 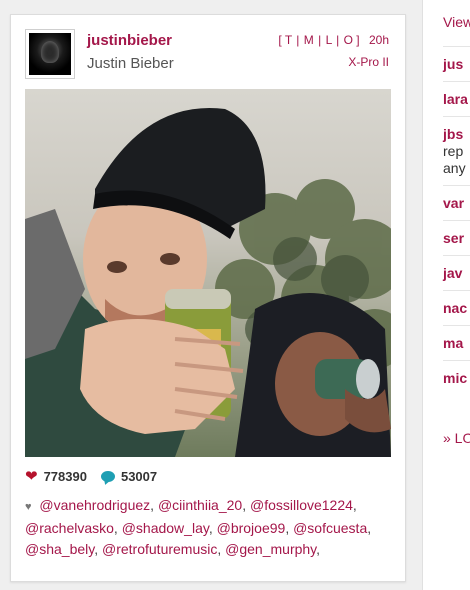 What do you see at coordinates (309, 40) in the screenshot?
I see `link-m: M` at bounding box center [309, 40].